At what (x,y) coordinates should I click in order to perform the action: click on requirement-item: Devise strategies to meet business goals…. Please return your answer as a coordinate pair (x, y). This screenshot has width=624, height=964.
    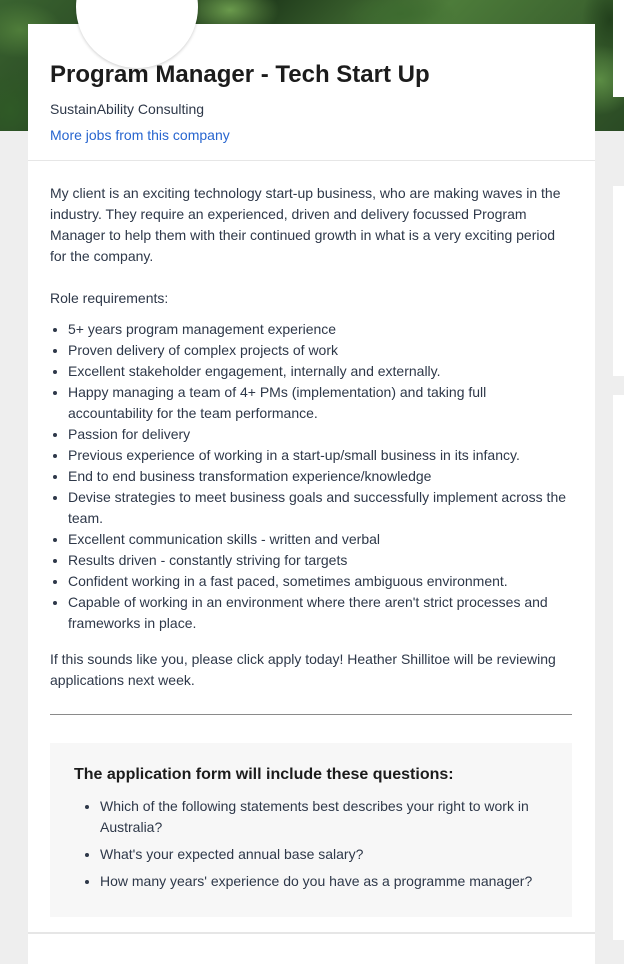
    Looking at the image, I should click on (320, 508).